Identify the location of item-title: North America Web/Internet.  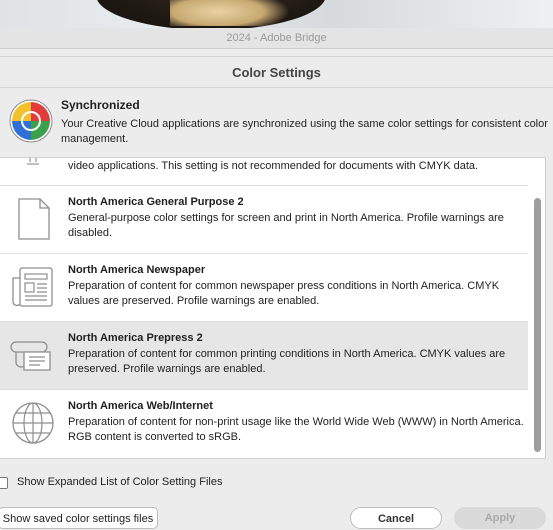
(140, 406).